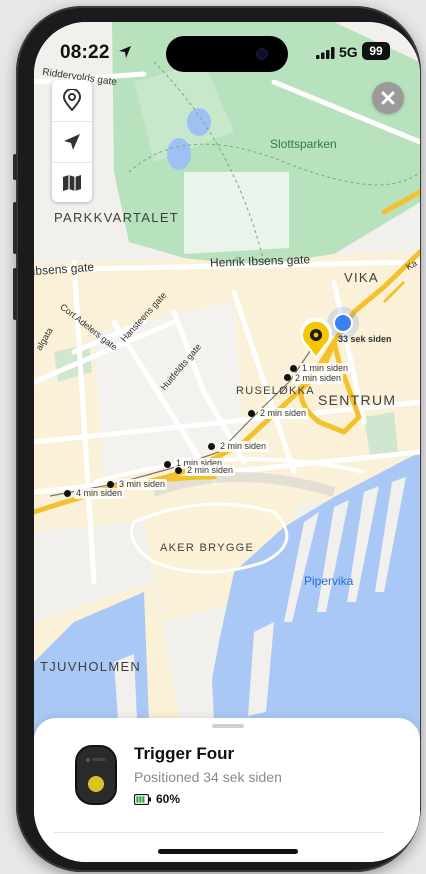  What do you see at coordinates (184, 753) in the screenshot?
I see `device-name: Trigger Four` at bounding box center [184, 753].